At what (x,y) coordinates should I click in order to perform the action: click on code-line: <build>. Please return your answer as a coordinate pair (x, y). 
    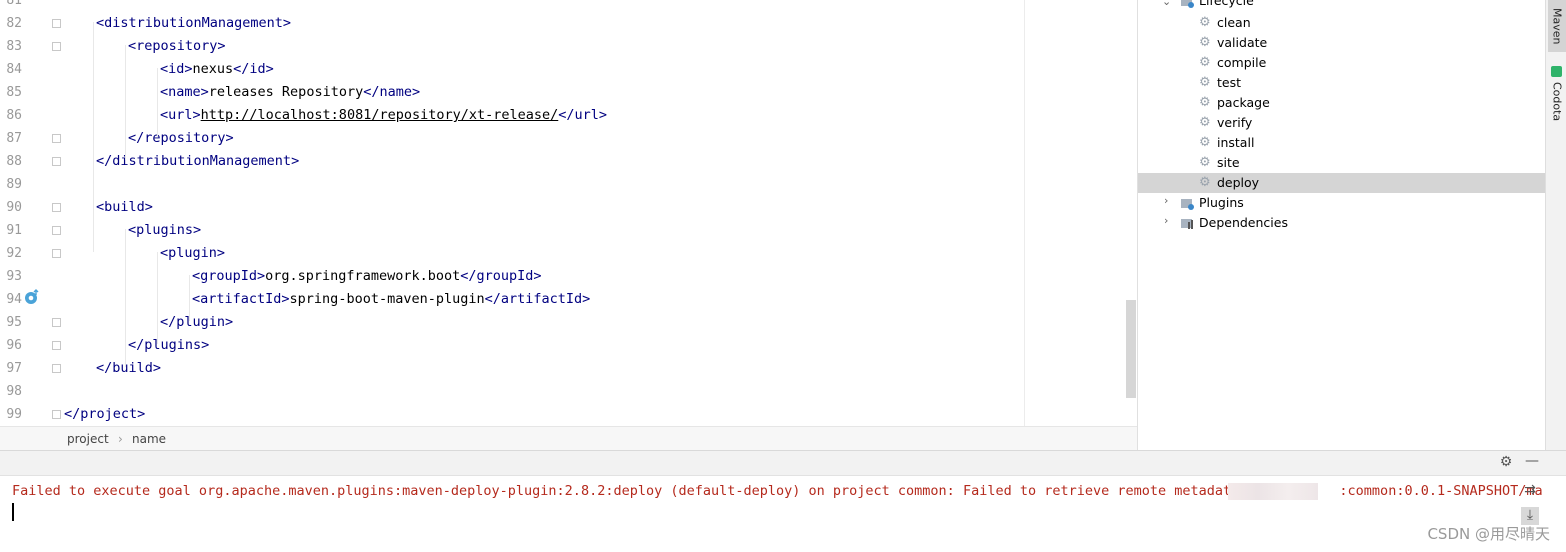
    Looking at the image, I should click on (124, 207).